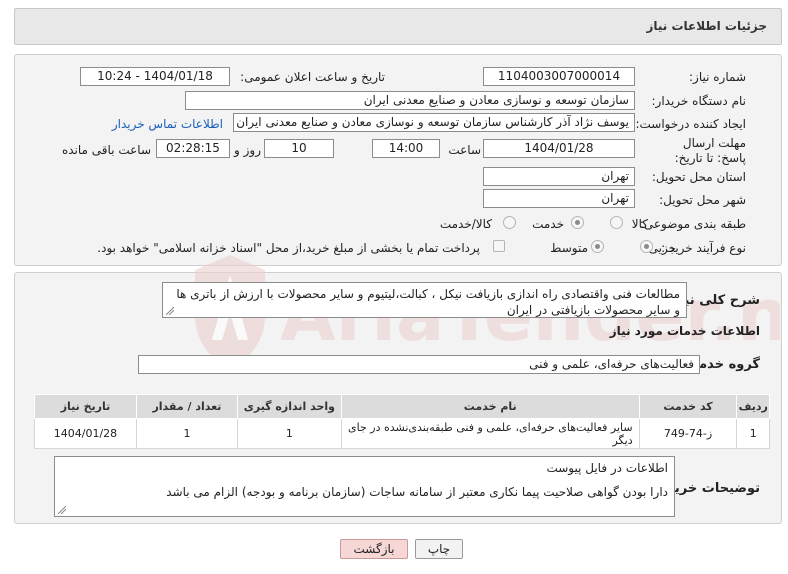 The width and height of the screenshot is (788, 574). What do you see at coordinates (499, 246) in the screenshot?
I see `treasury-payment-checkbox` at bounding box center [499, 246].